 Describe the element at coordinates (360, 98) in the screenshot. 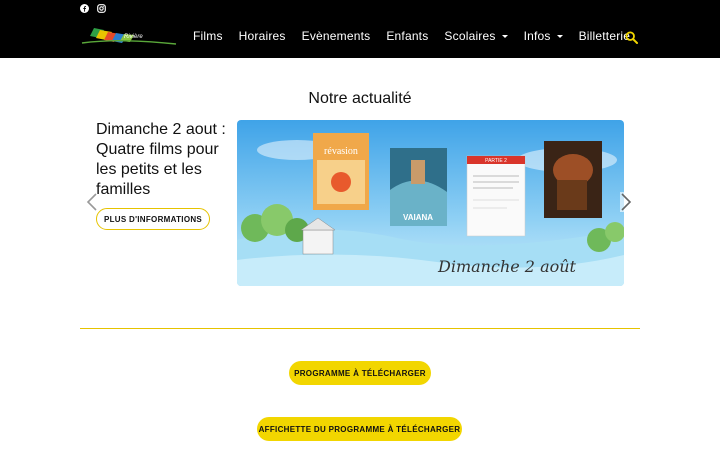

I see `page-title: Notre actualité` at that location.